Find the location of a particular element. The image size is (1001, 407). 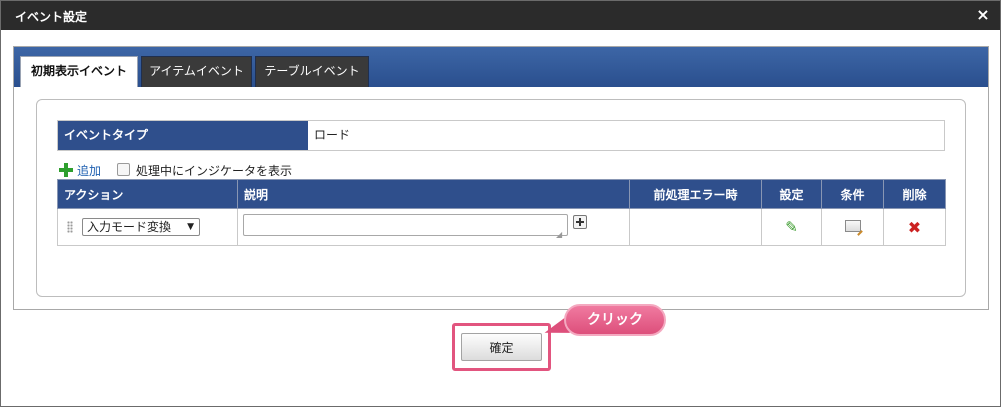

condition-edit-icon is located at coordinates (852, 225).